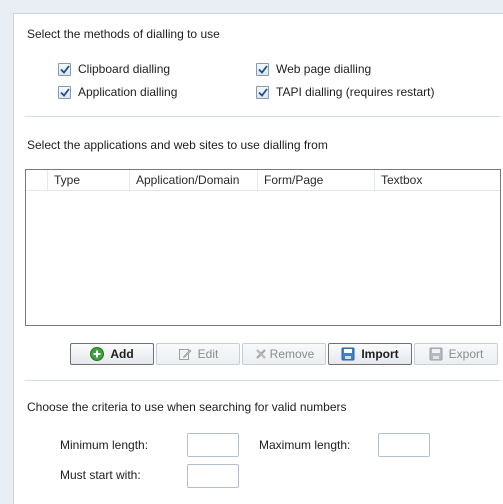  Describe the element at coordinates (348, 354) in the screenshot. I see `import-icon` at that location.